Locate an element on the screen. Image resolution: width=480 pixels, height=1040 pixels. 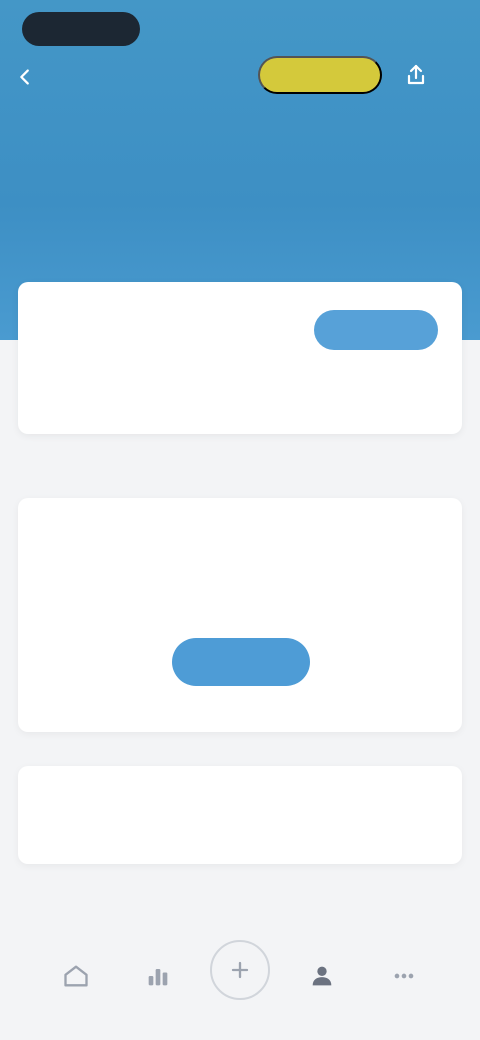
plus-circle-icon is located at coordinates (240, 970).